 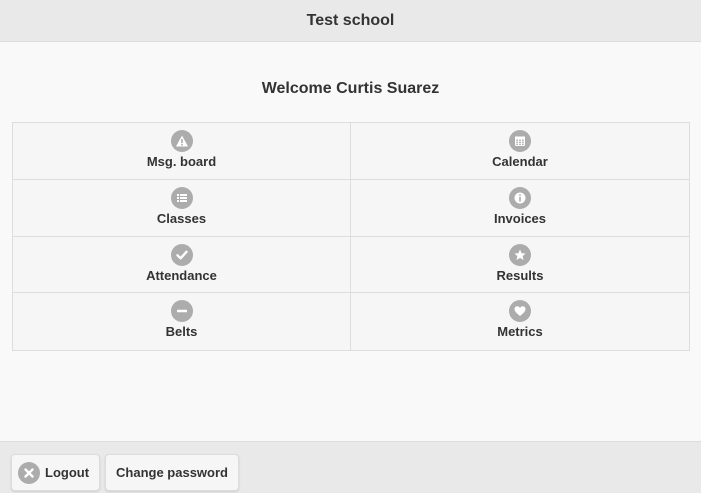 What do you see at coordinates (181, 254) in the screenshot?
I see `check-icon` at bounding box center [181, 254].